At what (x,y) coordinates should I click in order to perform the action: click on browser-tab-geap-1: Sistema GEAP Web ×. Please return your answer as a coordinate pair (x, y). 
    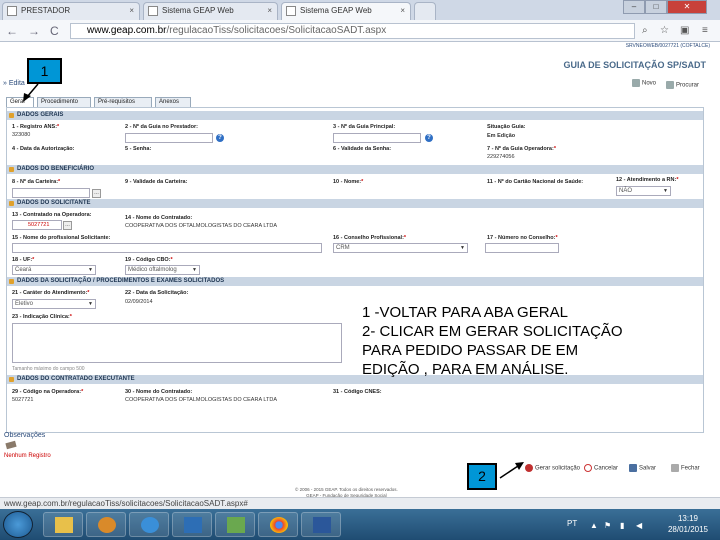
    Looking at the image, I should click on (210, 11).